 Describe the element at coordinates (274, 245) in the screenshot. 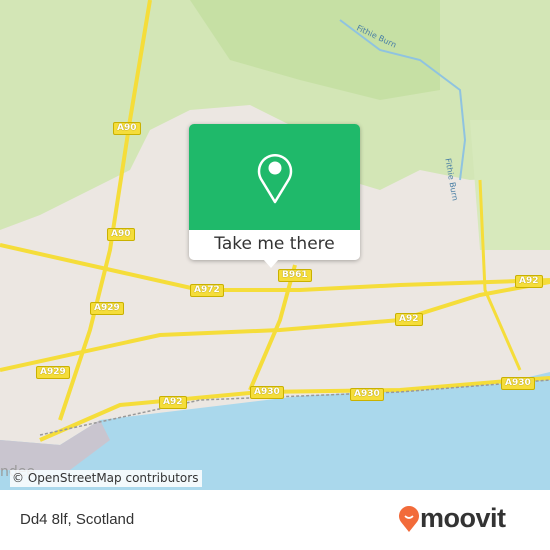

I see `take-me-there-button: Take me there` at that location.